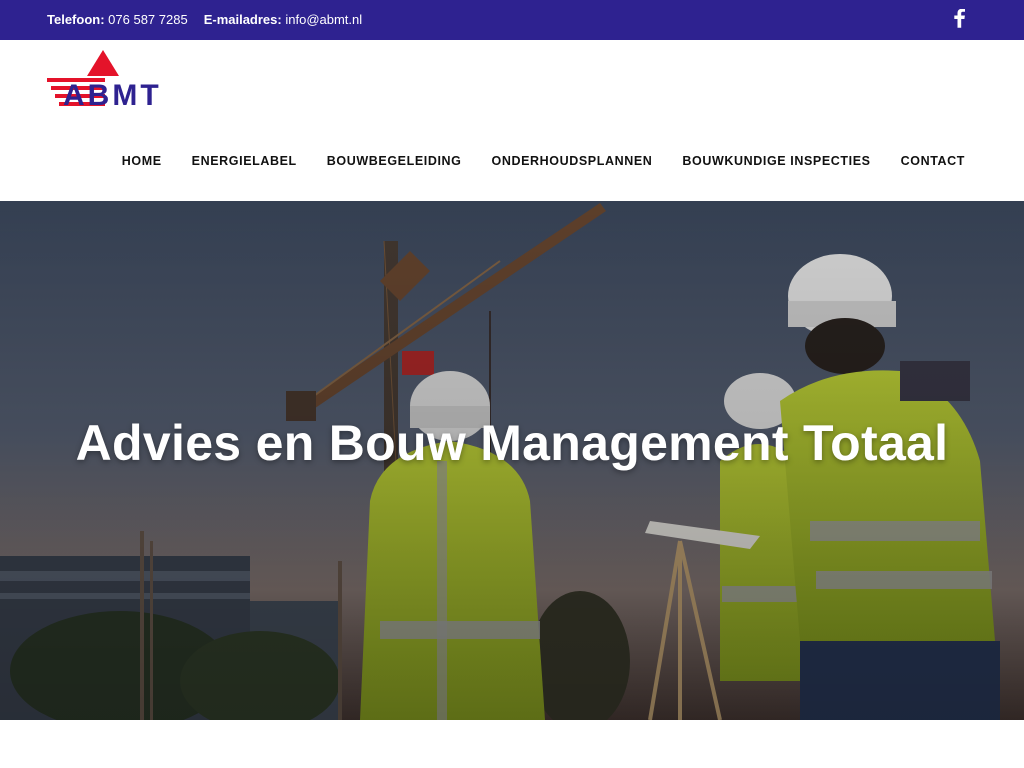 The image size is (1024, 768). Describe the element at coordinates (394, 161) in the screenshot. I see `nav-bouwbegeleiding: BOUWBEGELEIDING` at that location.